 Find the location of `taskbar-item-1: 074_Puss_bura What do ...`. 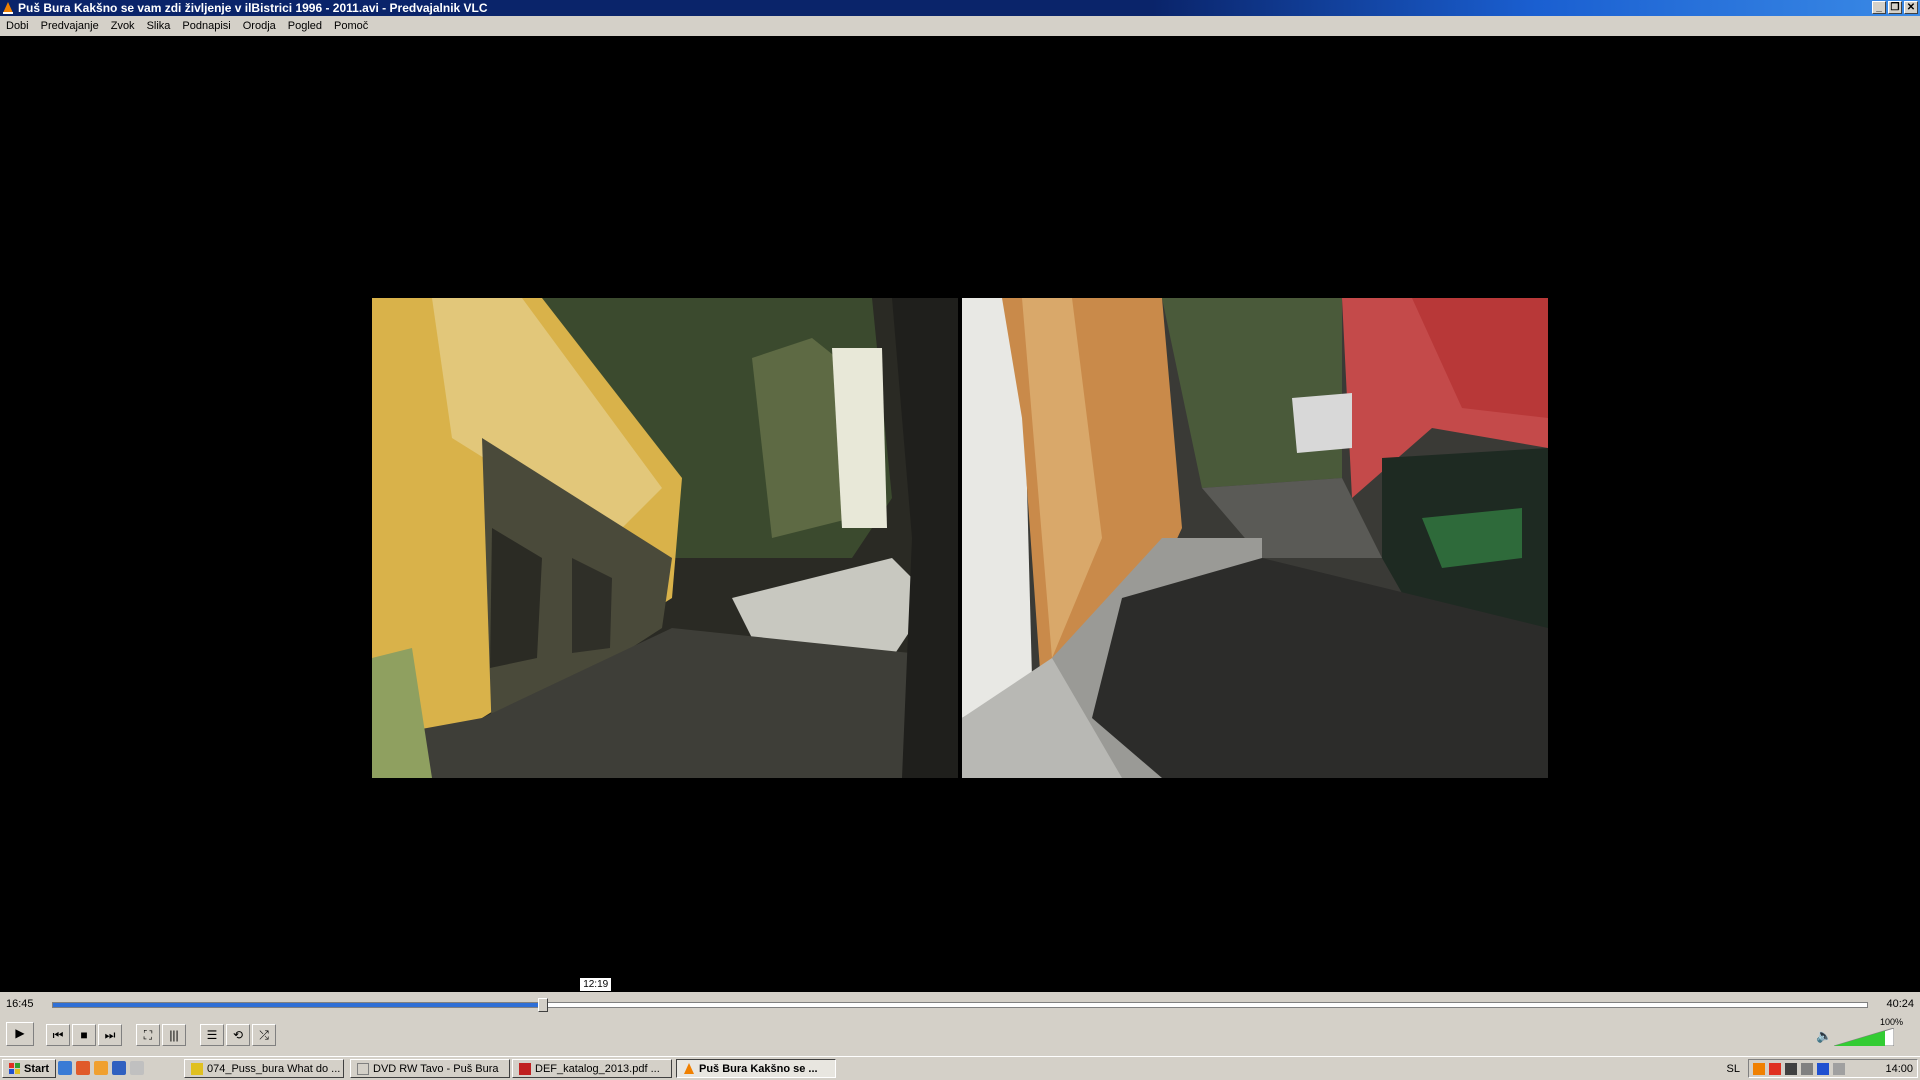

taskbar-item-1: 074_Puss_bura What do ... is located at coordinates (264, 1068).